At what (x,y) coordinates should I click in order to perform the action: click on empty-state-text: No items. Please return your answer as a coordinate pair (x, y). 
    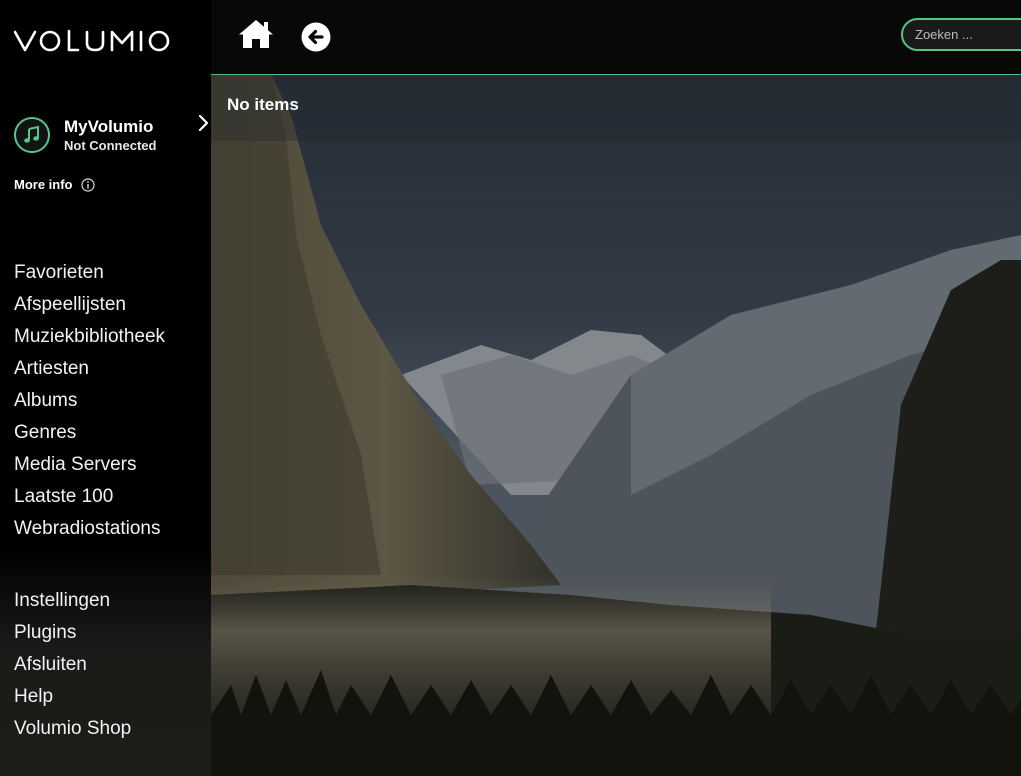
    Looking at the image, I should click on (263, 104).